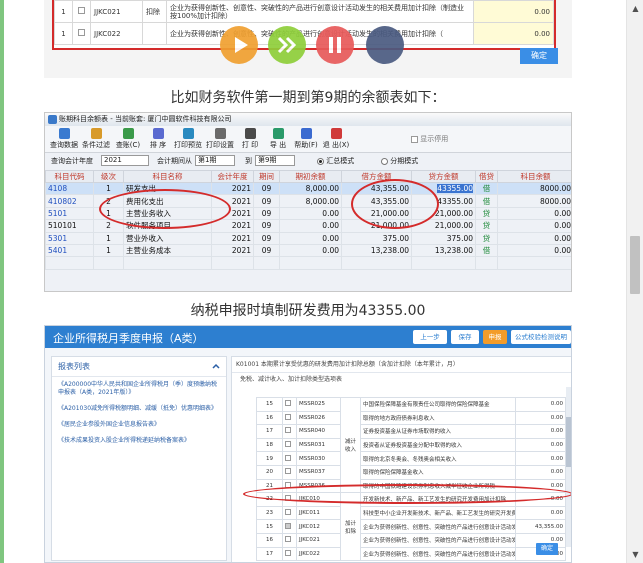 The image size is (643, 563). What do you see at coordinates (266, 176) in the screenshot?
I see `col-header: 期间` at bounding box center [266, 176].